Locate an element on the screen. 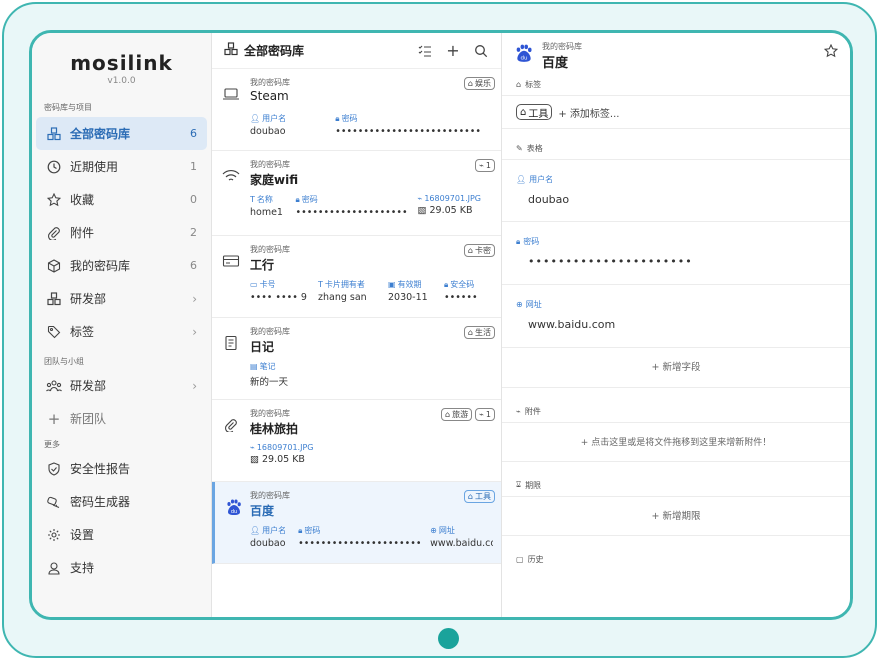 This screenshot has width=879, height=660. username-row: 👤︎ 用户名 doubao is located at coordinates (676, 190).